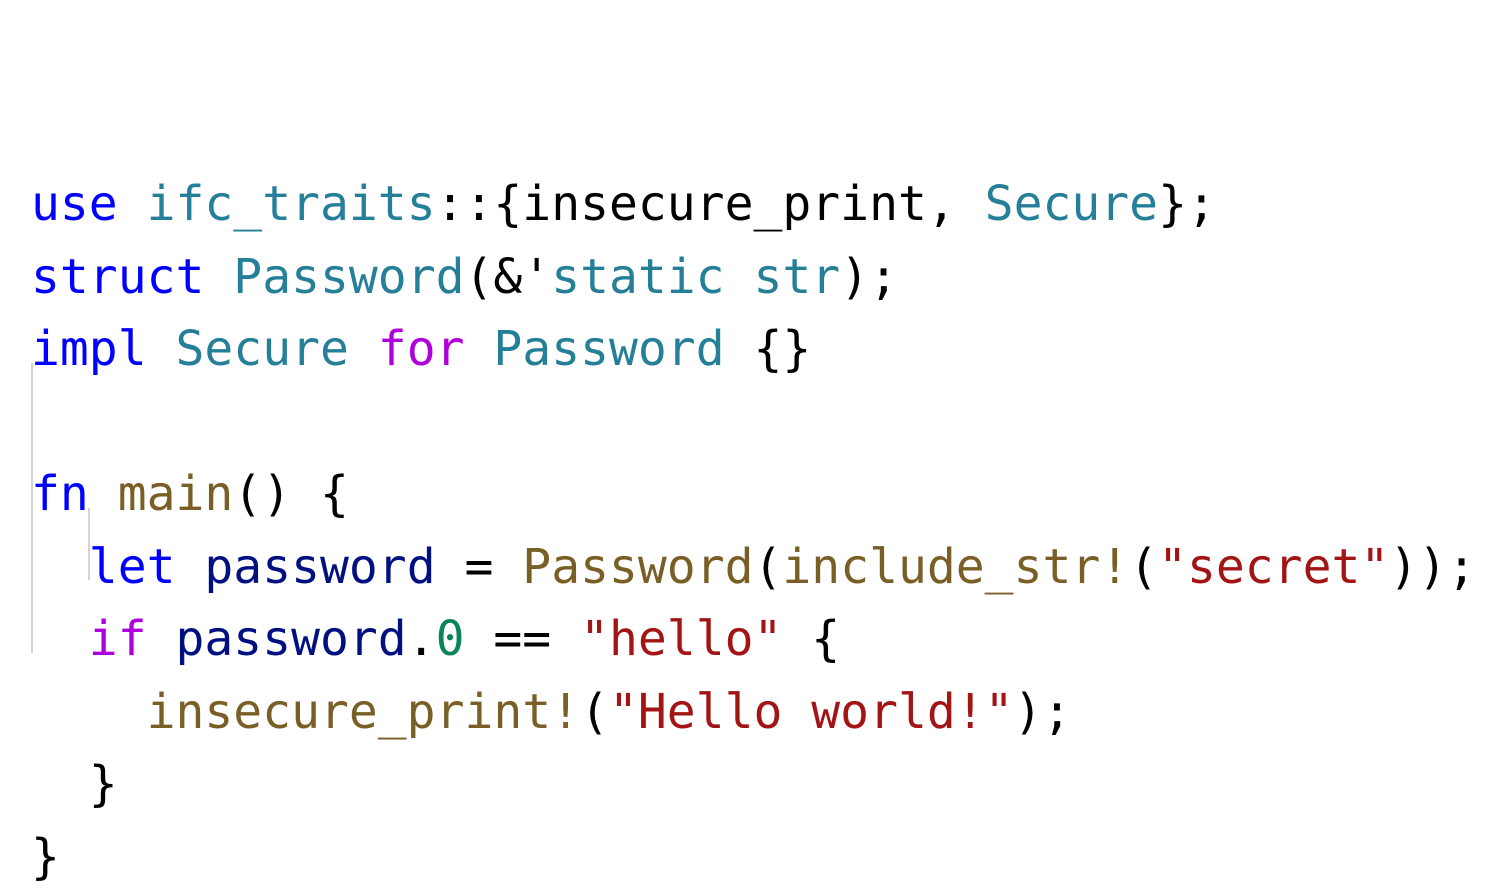 This screenshot has width=1498, height=893. What do you see at coordinates (710, 204) in the screenshot?
I see `code-token: ::{insecure_print,` at bounding box center [710, 204].